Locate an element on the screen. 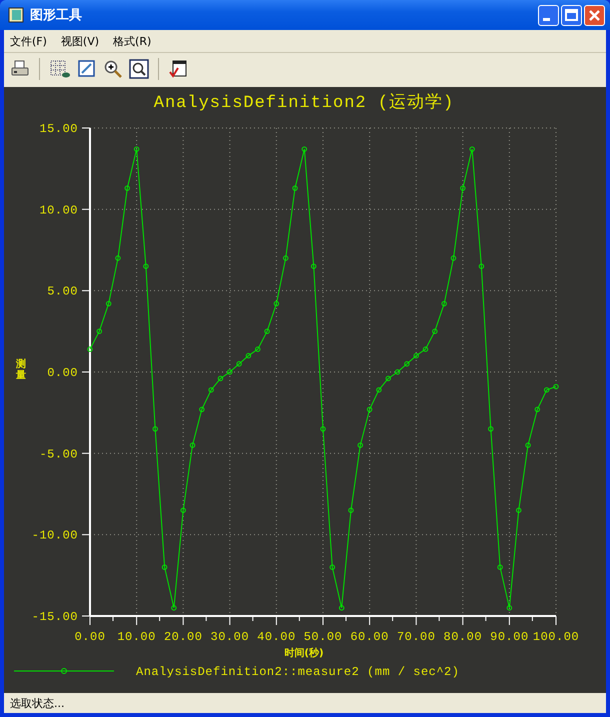  legend-label: AnalysisDefinition2::measure2 (mm / sec^2) is located at coordinates (298, 672).